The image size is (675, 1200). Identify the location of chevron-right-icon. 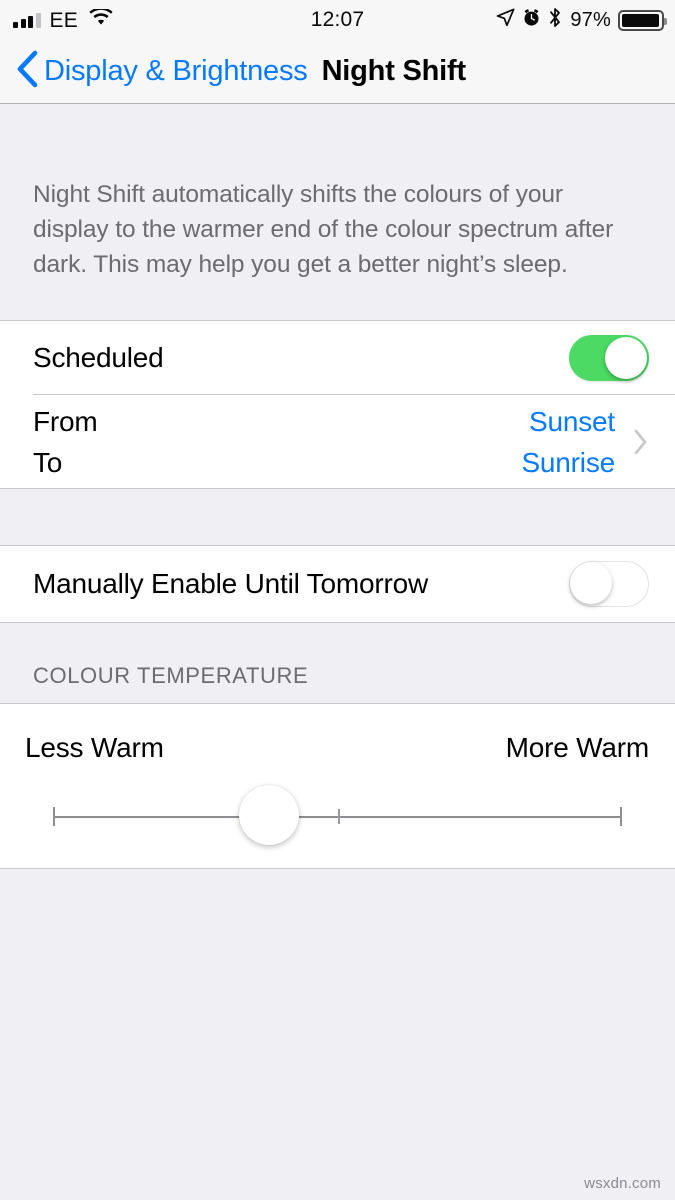
(641, 442).